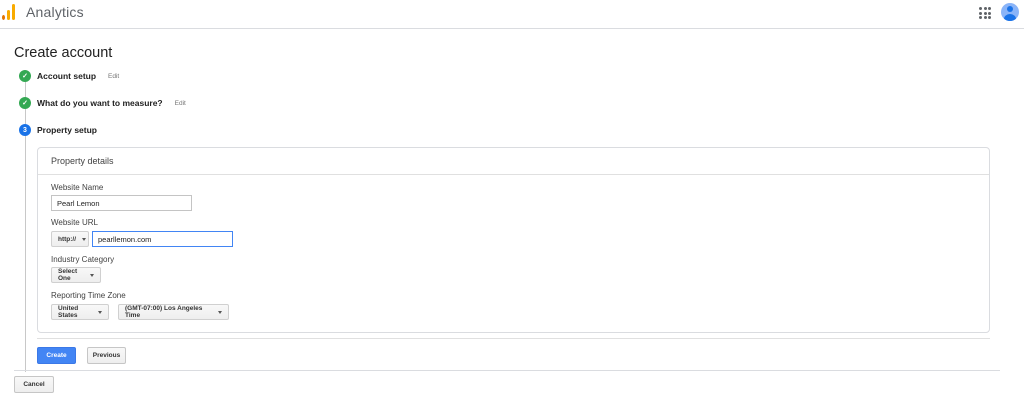 This screenshot has height=405, width=1024. I want to click on card-header: Property details, so click(513, 161).